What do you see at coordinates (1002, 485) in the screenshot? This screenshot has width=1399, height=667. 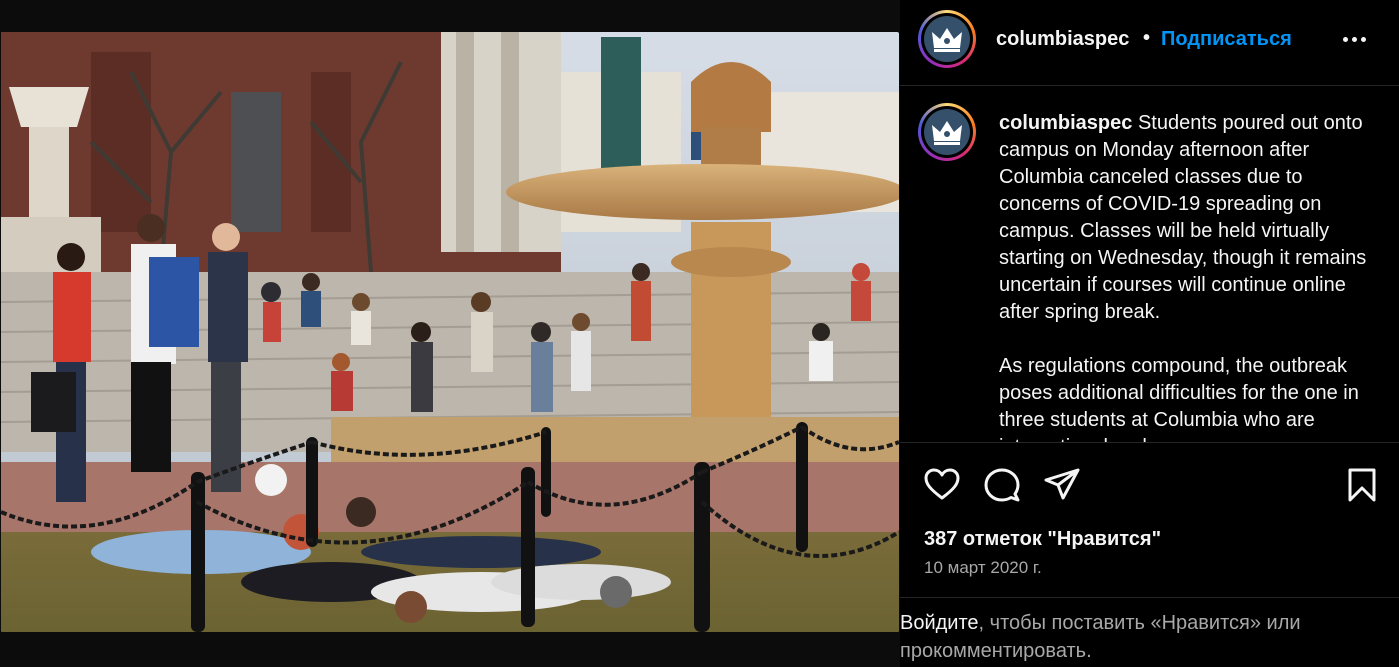 I see `comment-icon` at bounding box center [1002, 485].